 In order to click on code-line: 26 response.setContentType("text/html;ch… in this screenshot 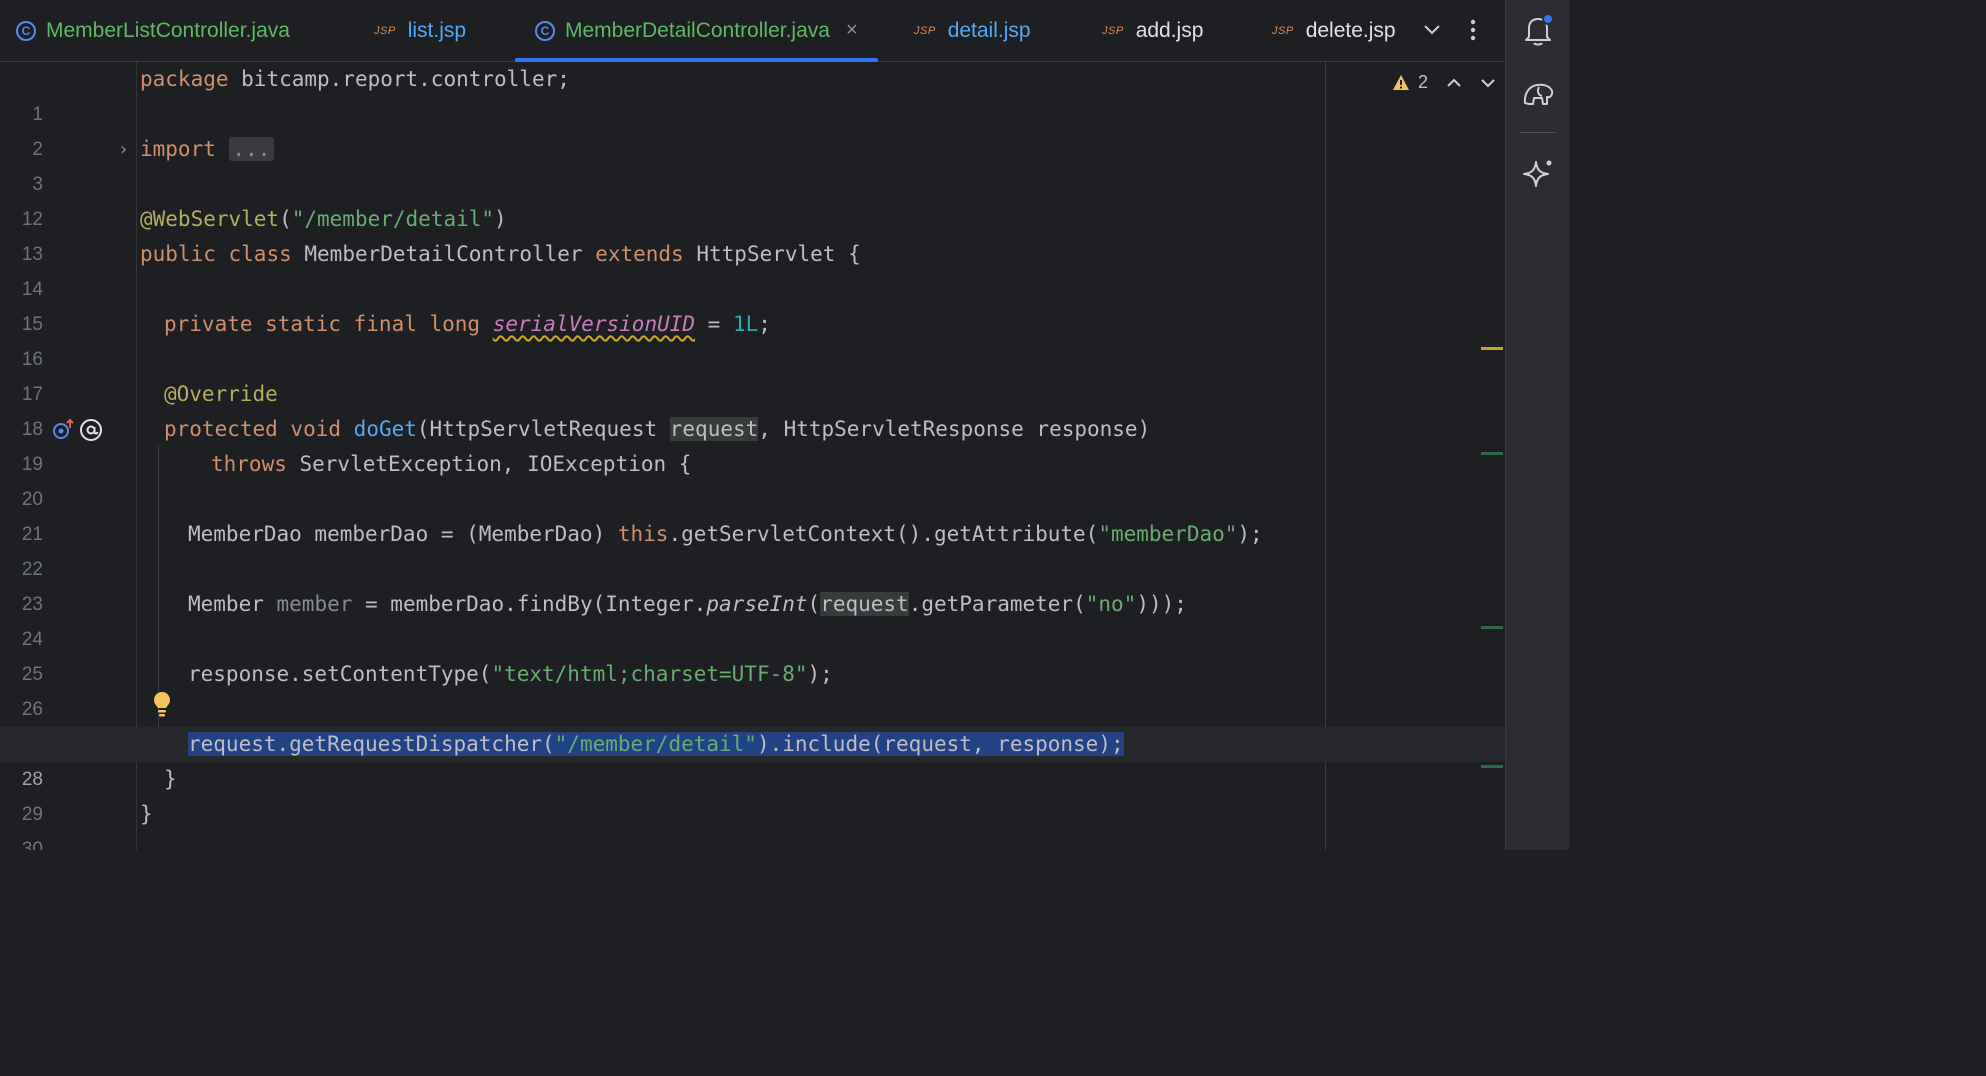, I will do `click(752, 688)`.